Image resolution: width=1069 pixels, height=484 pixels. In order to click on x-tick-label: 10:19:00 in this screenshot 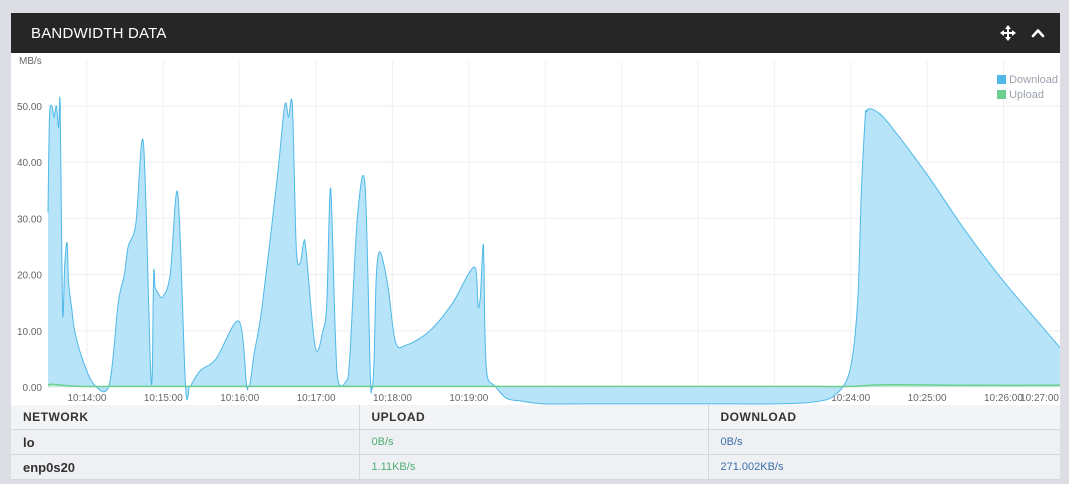, I will do `click(468, 398)`.